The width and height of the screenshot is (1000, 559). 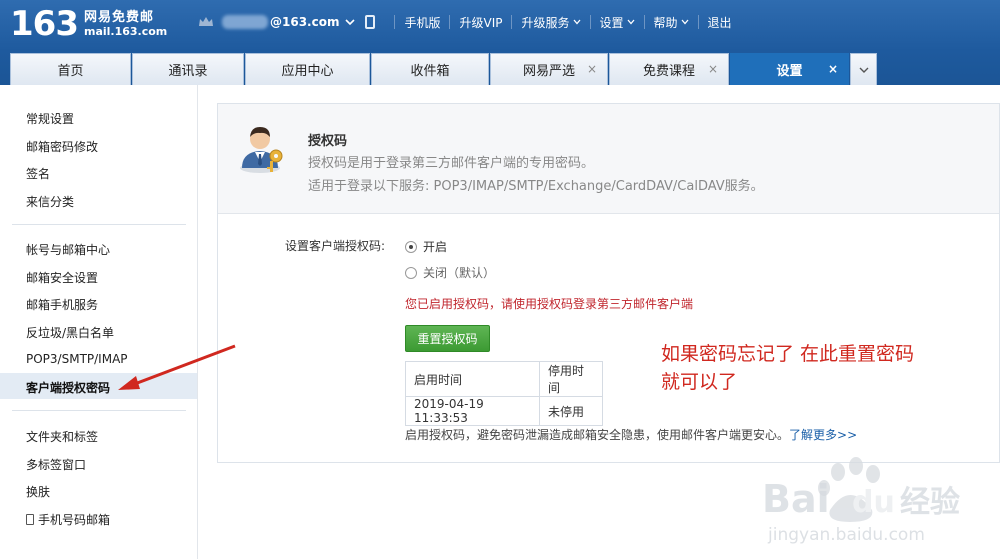 What do you see at coordinates (472, 379) in the screenshot?
I see `column-header-enabled-time: 启用时间` at bounding box center [472, 379].